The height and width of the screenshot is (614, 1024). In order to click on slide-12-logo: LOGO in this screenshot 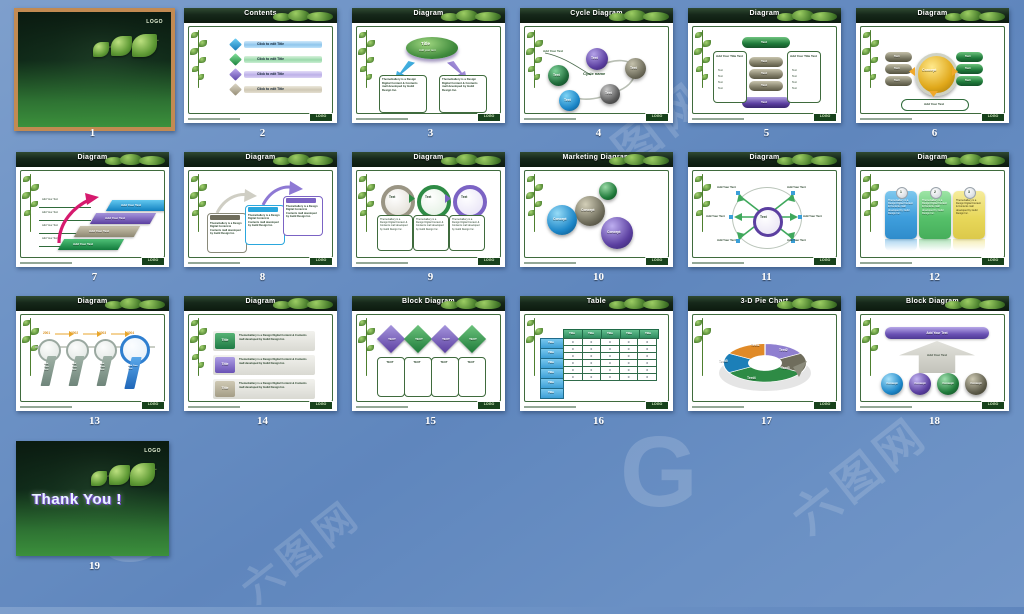, I will do `click(993, 261)`.